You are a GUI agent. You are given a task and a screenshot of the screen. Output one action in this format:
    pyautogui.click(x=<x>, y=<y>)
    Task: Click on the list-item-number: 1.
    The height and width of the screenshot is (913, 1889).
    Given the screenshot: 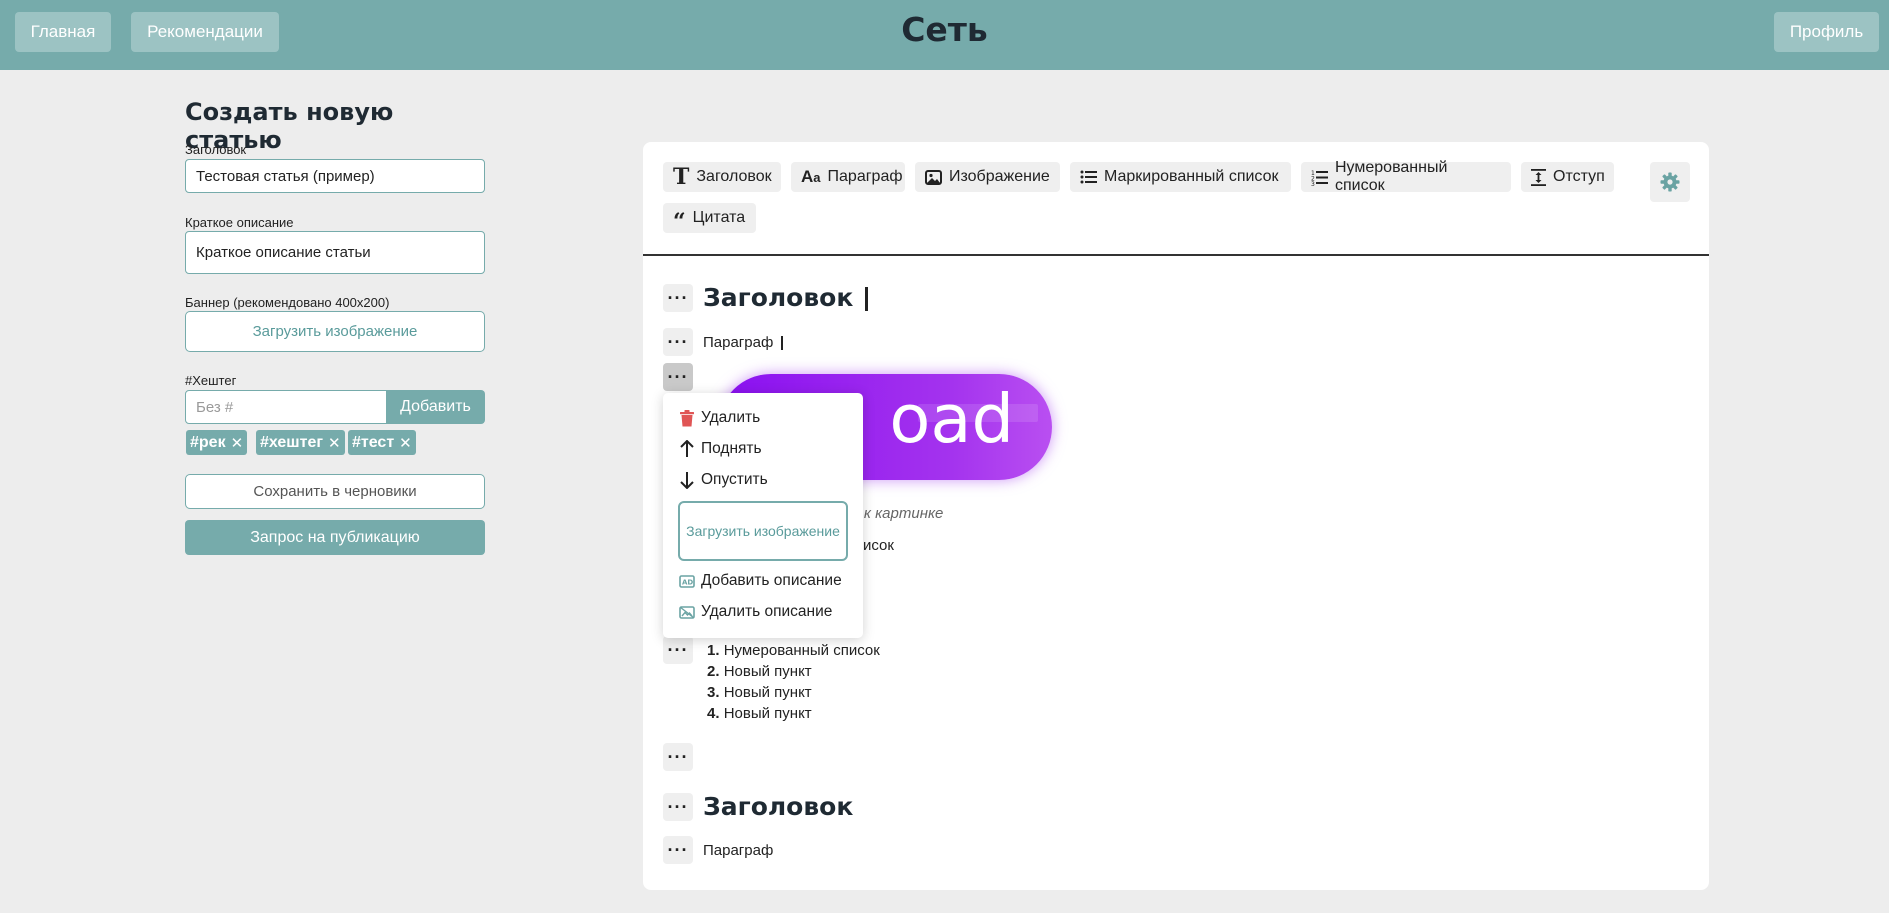 What is the action you would take?
    pyautogui.click(x=713, y=650)
    